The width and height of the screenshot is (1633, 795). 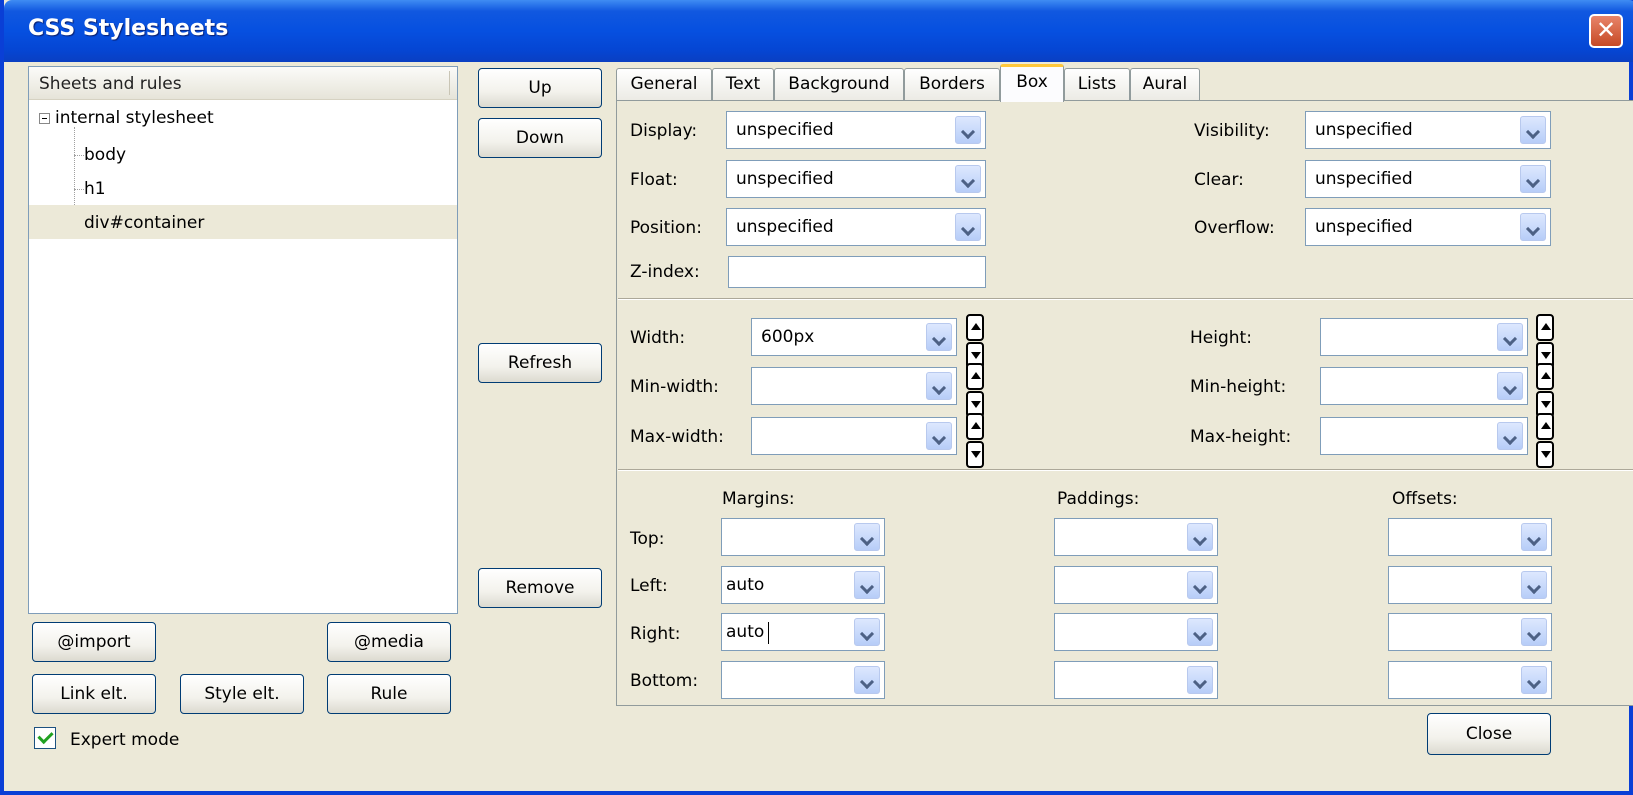 What do you see at coordinates (818, 31) in the screenshot?
I see `title-bar: CSS Stylesheets ✕` at bounding box center [818, 31].